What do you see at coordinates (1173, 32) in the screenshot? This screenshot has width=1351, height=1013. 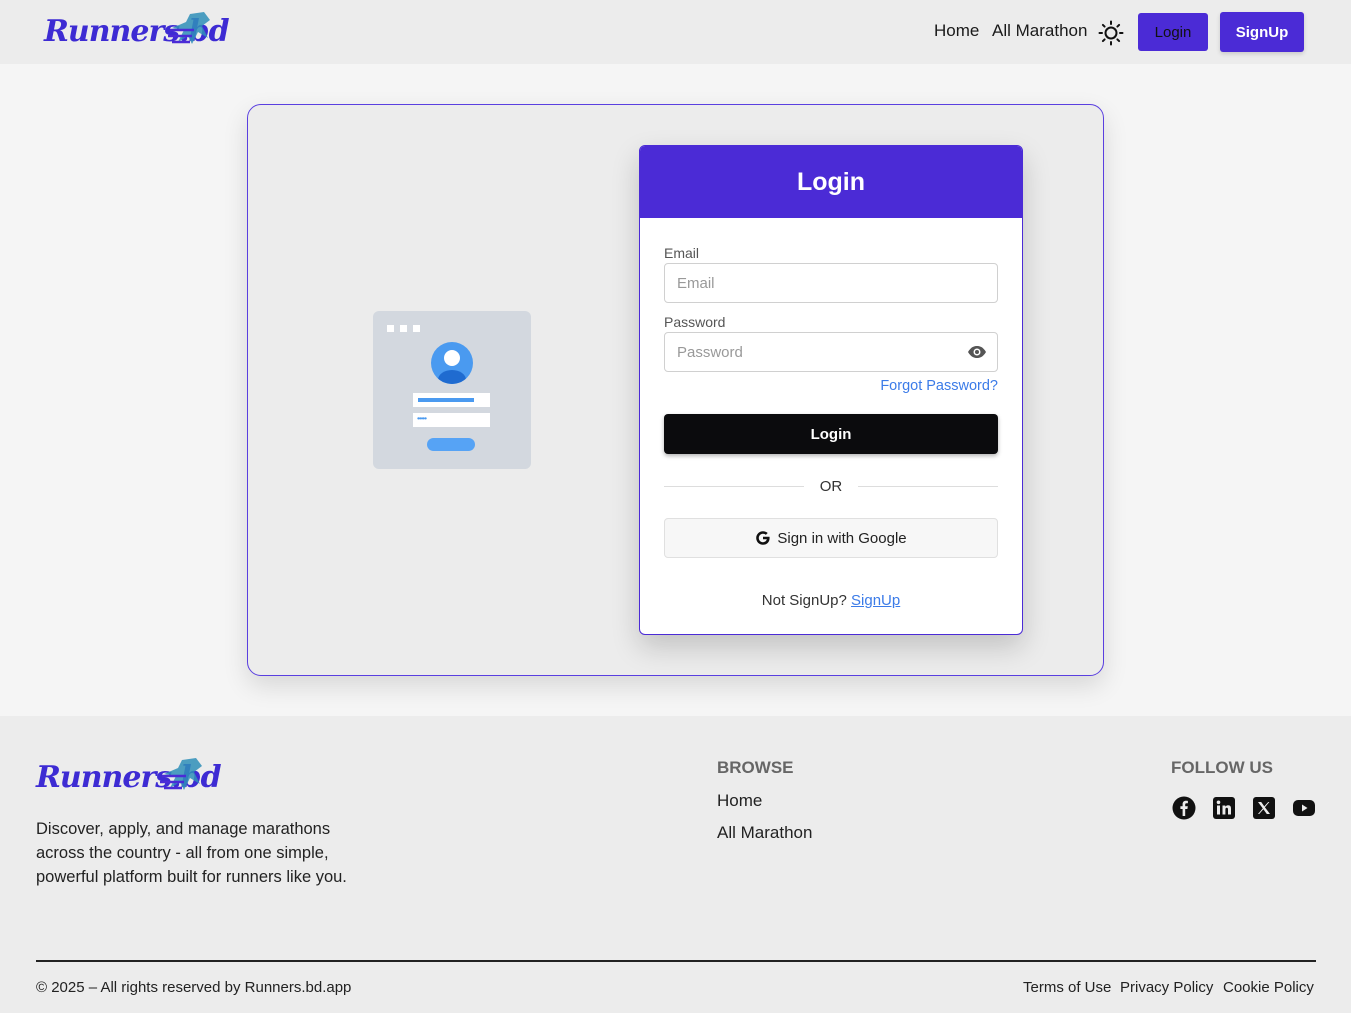 I see `nav-login-button: Login` at bounding box center [1173, 32].